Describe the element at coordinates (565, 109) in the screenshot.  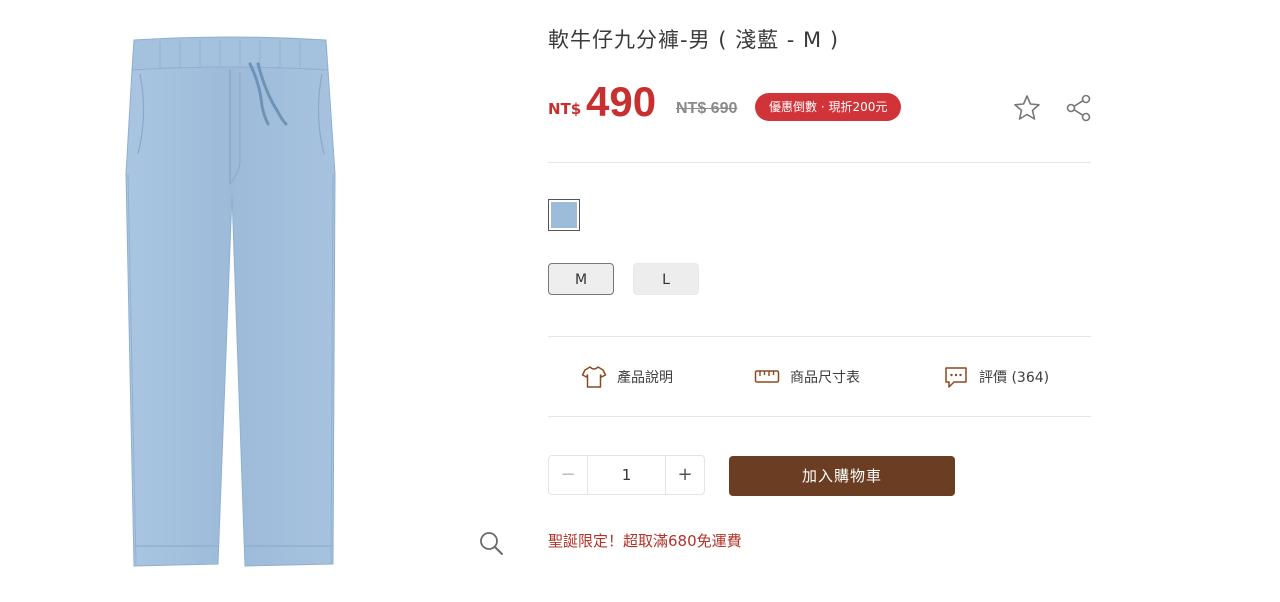
I see `price-currency: NT$` at that location.